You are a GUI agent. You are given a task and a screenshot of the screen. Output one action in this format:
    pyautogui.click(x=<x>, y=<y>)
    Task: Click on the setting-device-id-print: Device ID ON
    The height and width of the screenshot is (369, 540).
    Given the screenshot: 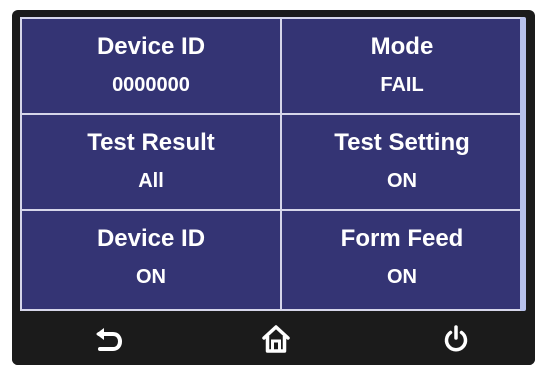 What is the action you would take?
    pyautogui.click(x=151, y=260)
    